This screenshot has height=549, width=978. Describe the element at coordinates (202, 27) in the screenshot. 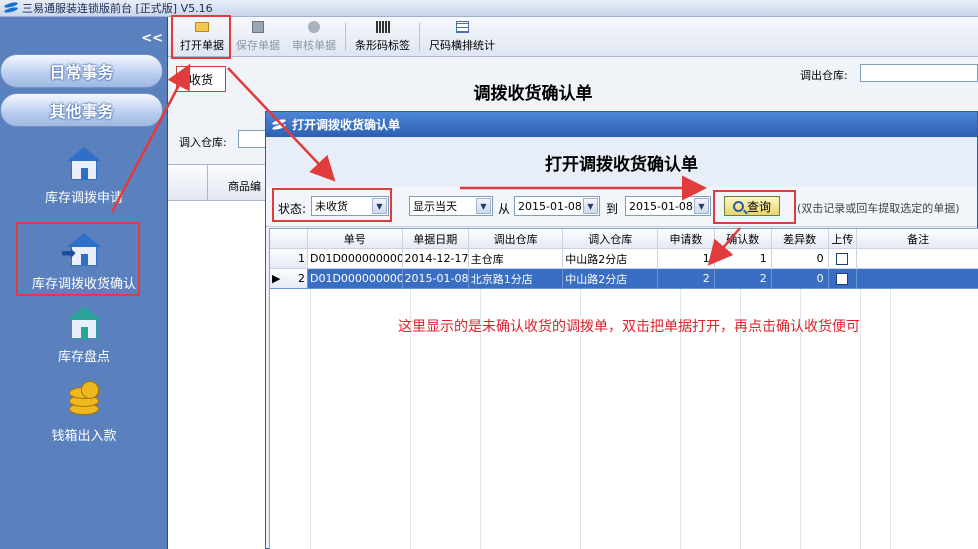

I see `folder-open-icon` at that location.